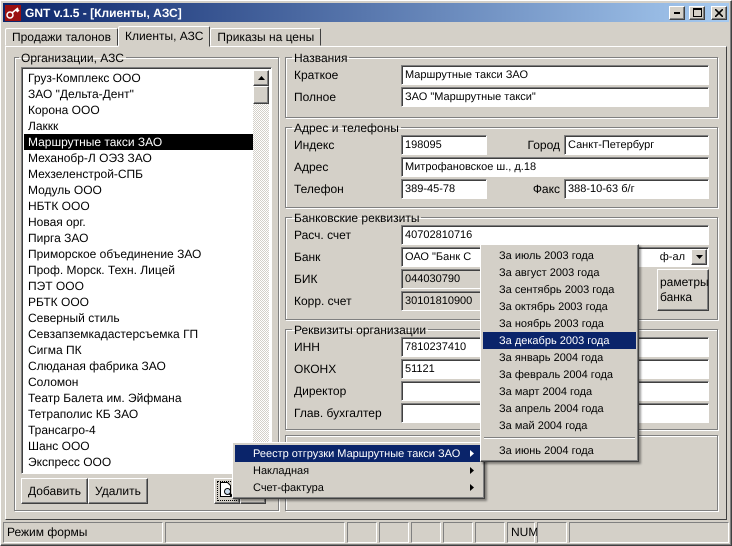  What do you see at coordinates (321, 391) in the screenshot?
I see `field-label: Директор` at bounding box center [321, 391].